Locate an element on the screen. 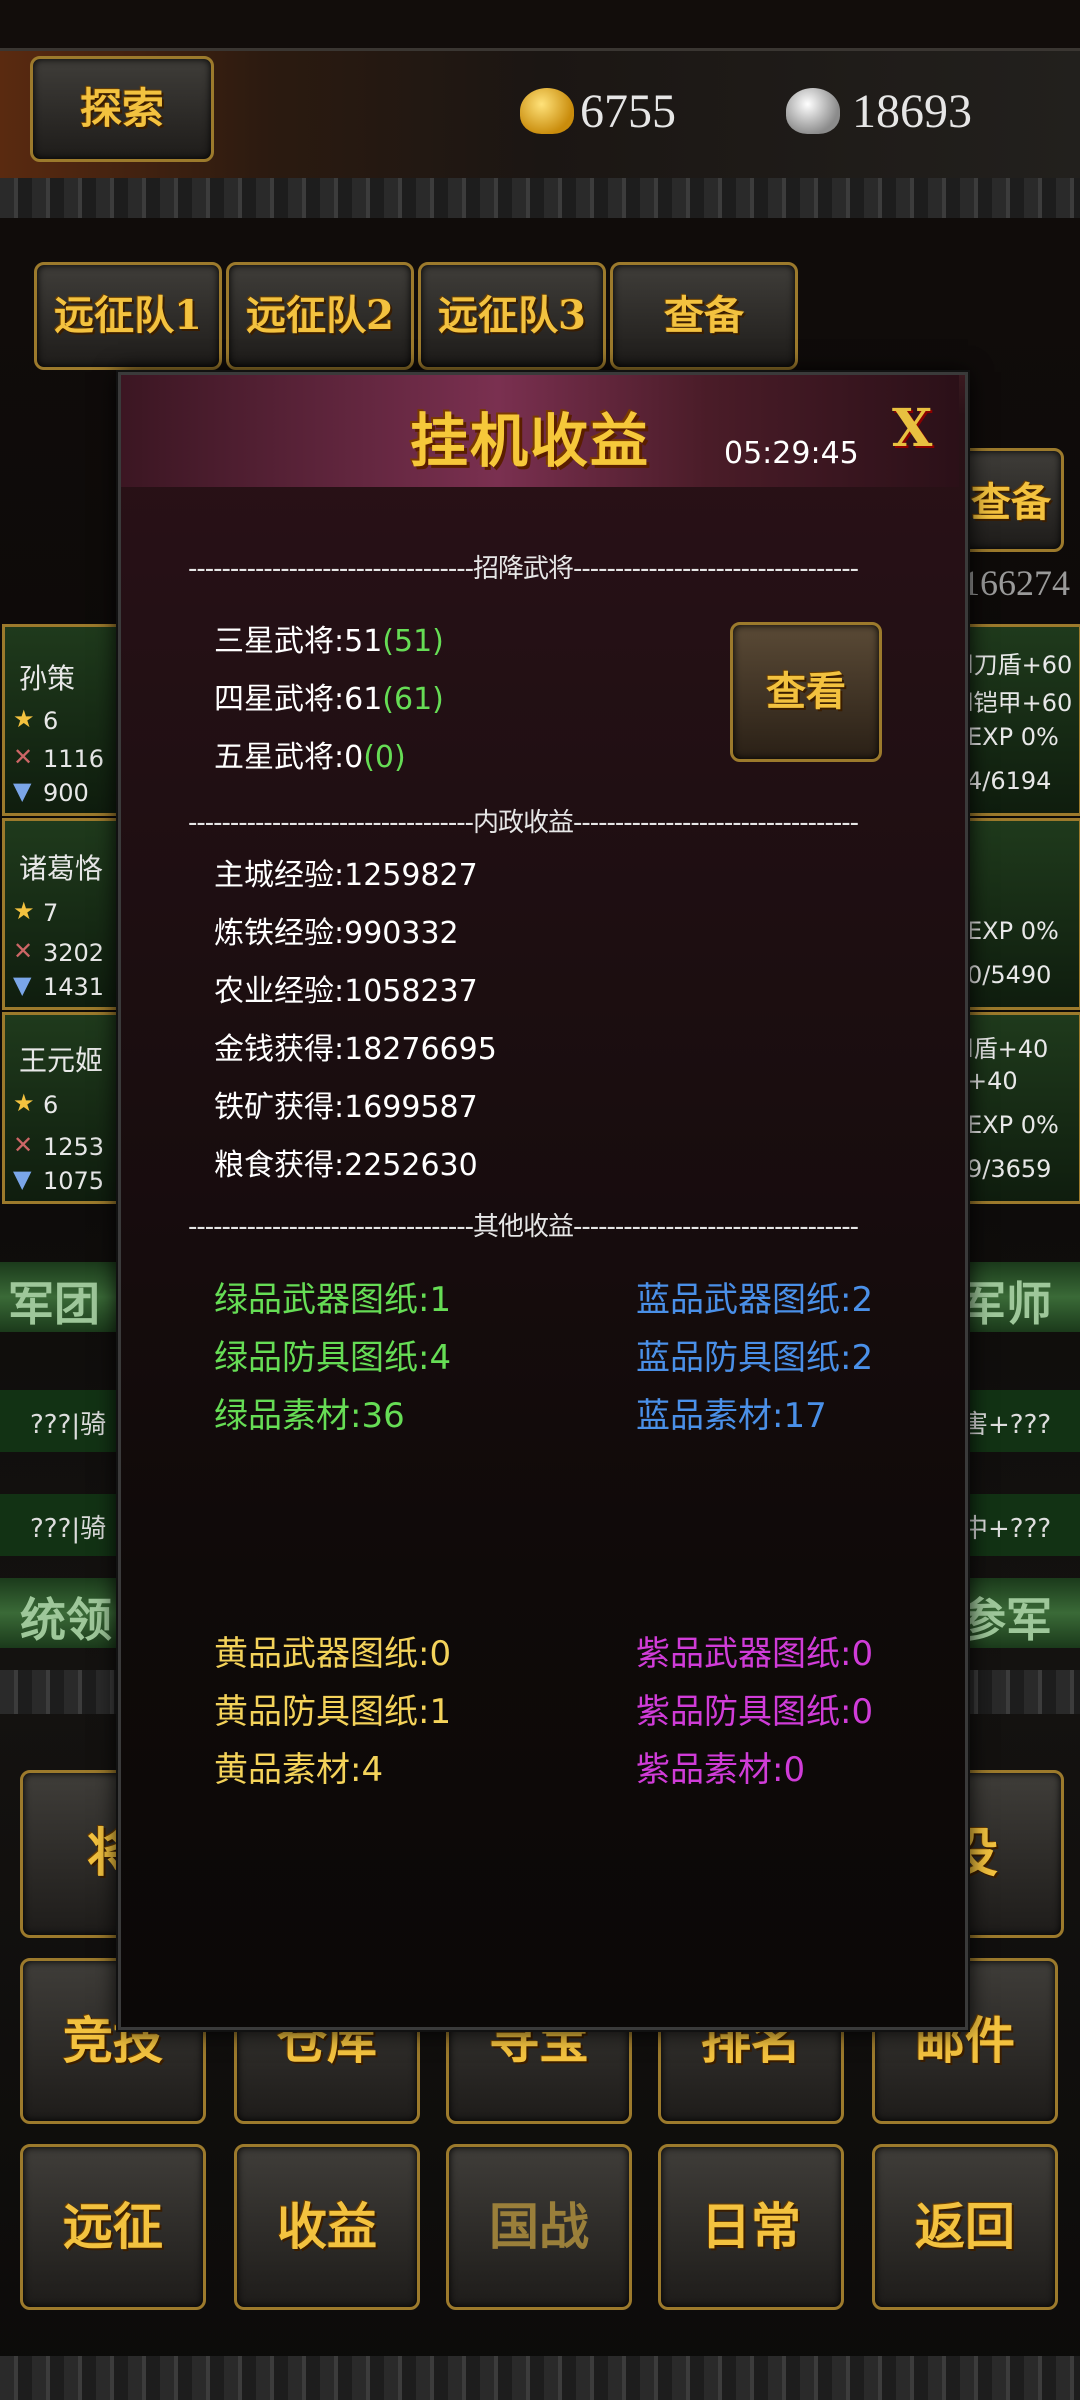 This screenshot has width=1080, height=2400. power-total: 166274 is located at coordinates (1016, 583).